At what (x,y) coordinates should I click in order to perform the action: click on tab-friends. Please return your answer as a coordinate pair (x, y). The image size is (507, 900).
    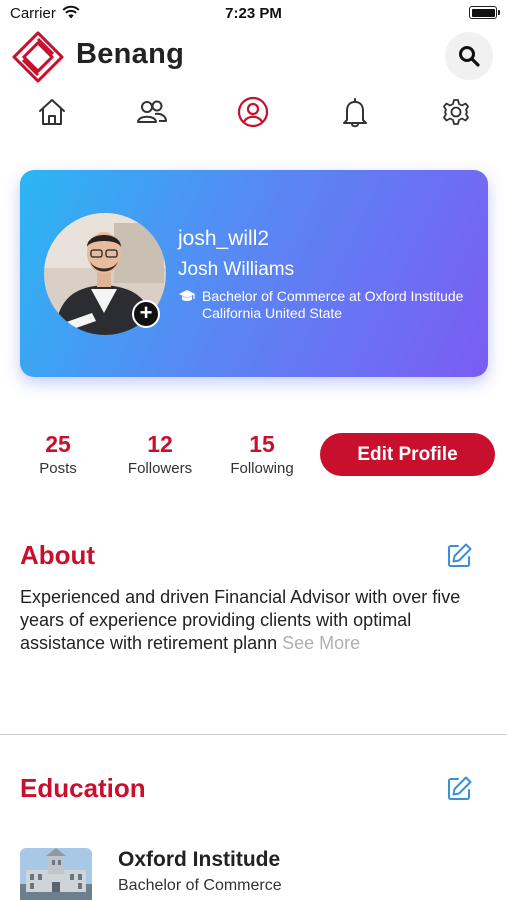
    Looking at the image, I should click on (152, 112).